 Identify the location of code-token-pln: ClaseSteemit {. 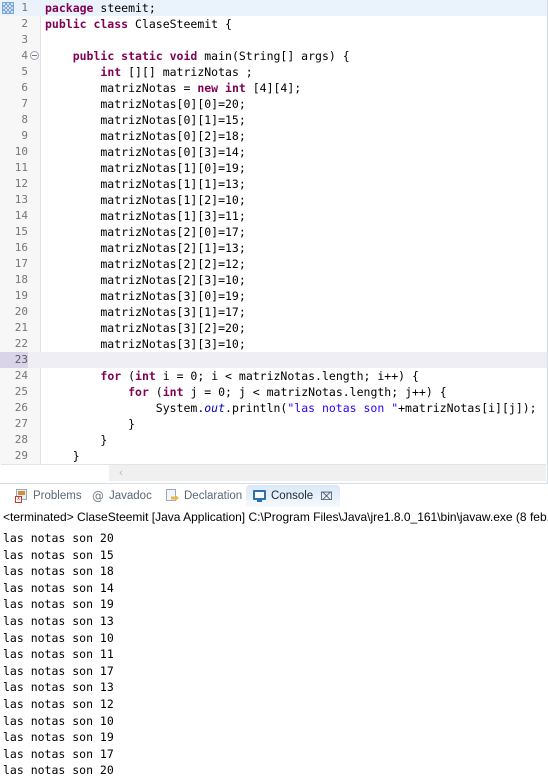
(180, 24).